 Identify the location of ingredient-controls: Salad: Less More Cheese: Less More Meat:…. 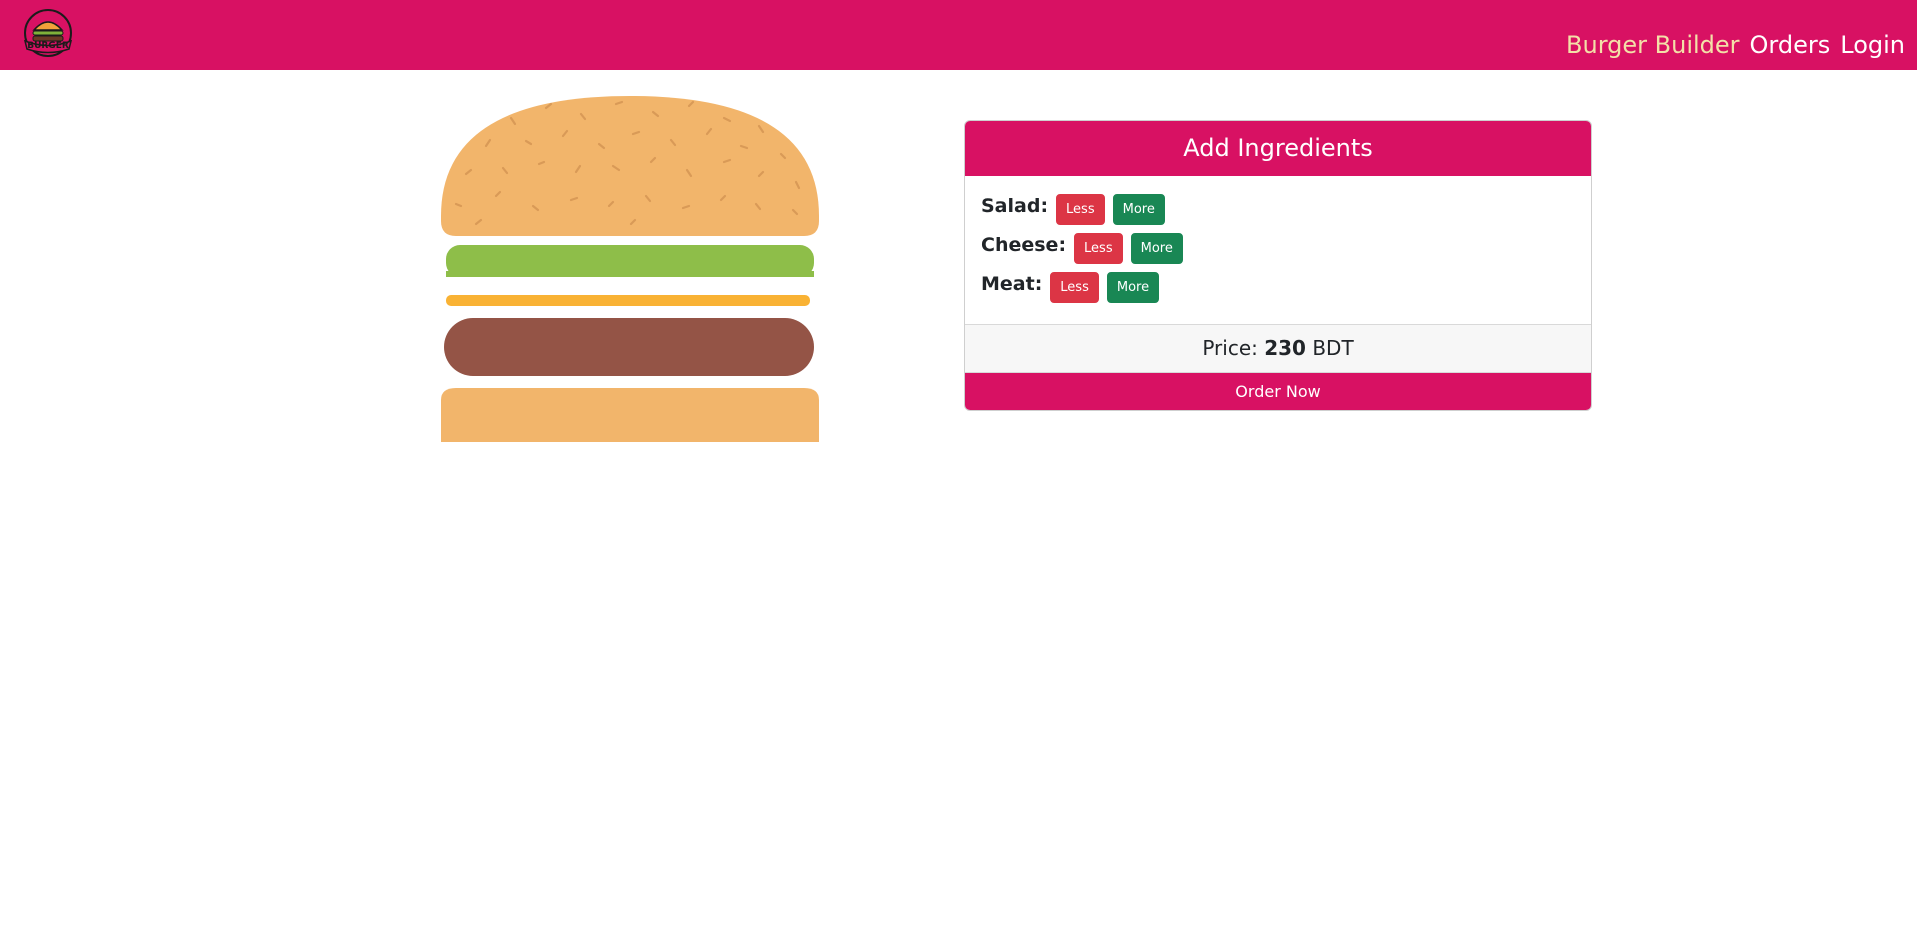
(1278, 250).